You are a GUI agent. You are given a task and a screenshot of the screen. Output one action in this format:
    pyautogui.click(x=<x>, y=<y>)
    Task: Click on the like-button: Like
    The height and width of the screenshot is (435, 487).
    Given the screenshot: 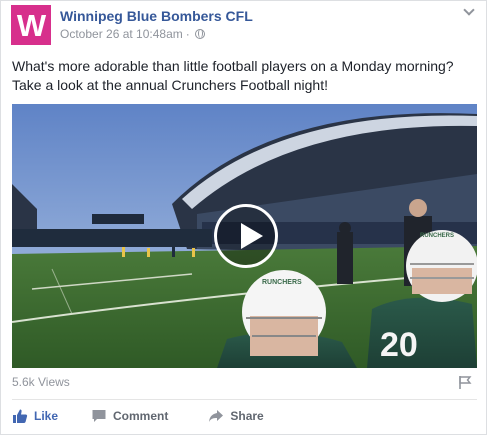 What is the action you would take?
    pyautogui.click(x=35, y=416)
    